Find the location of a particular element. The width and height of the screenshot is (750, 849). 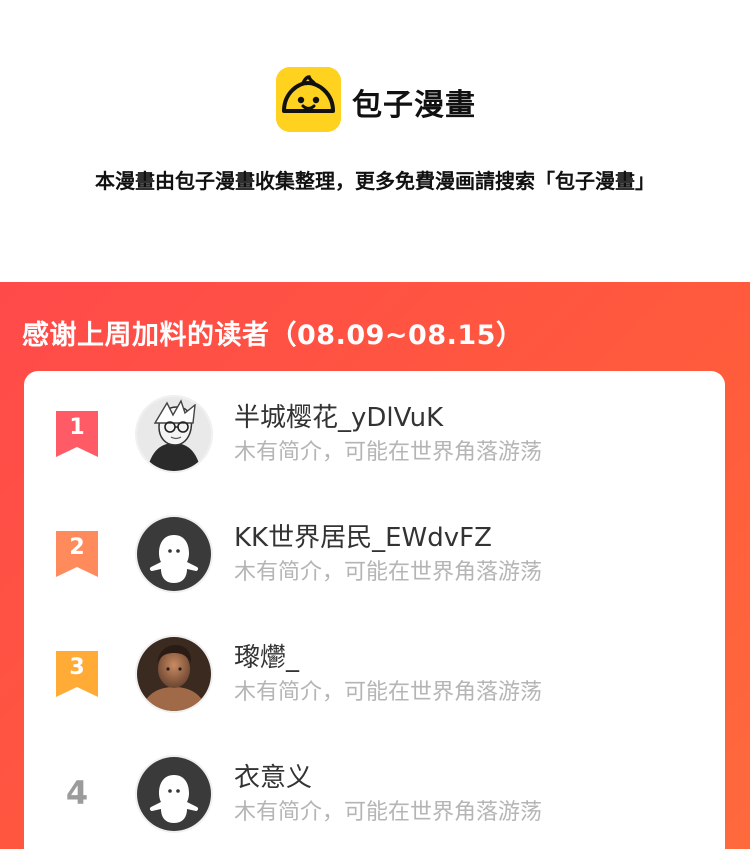

rank-badge: 3 is located at coordinates (77, 674).